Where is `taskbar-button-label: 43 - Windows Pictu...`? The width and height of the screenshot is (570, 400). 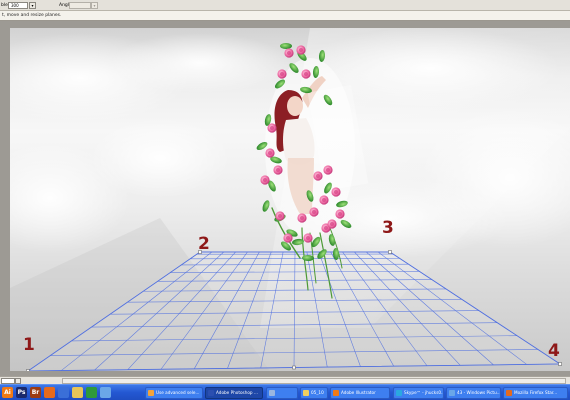 taskbar-button-label: 43 - Windows Pictu... is located at coordinates (479, 392).